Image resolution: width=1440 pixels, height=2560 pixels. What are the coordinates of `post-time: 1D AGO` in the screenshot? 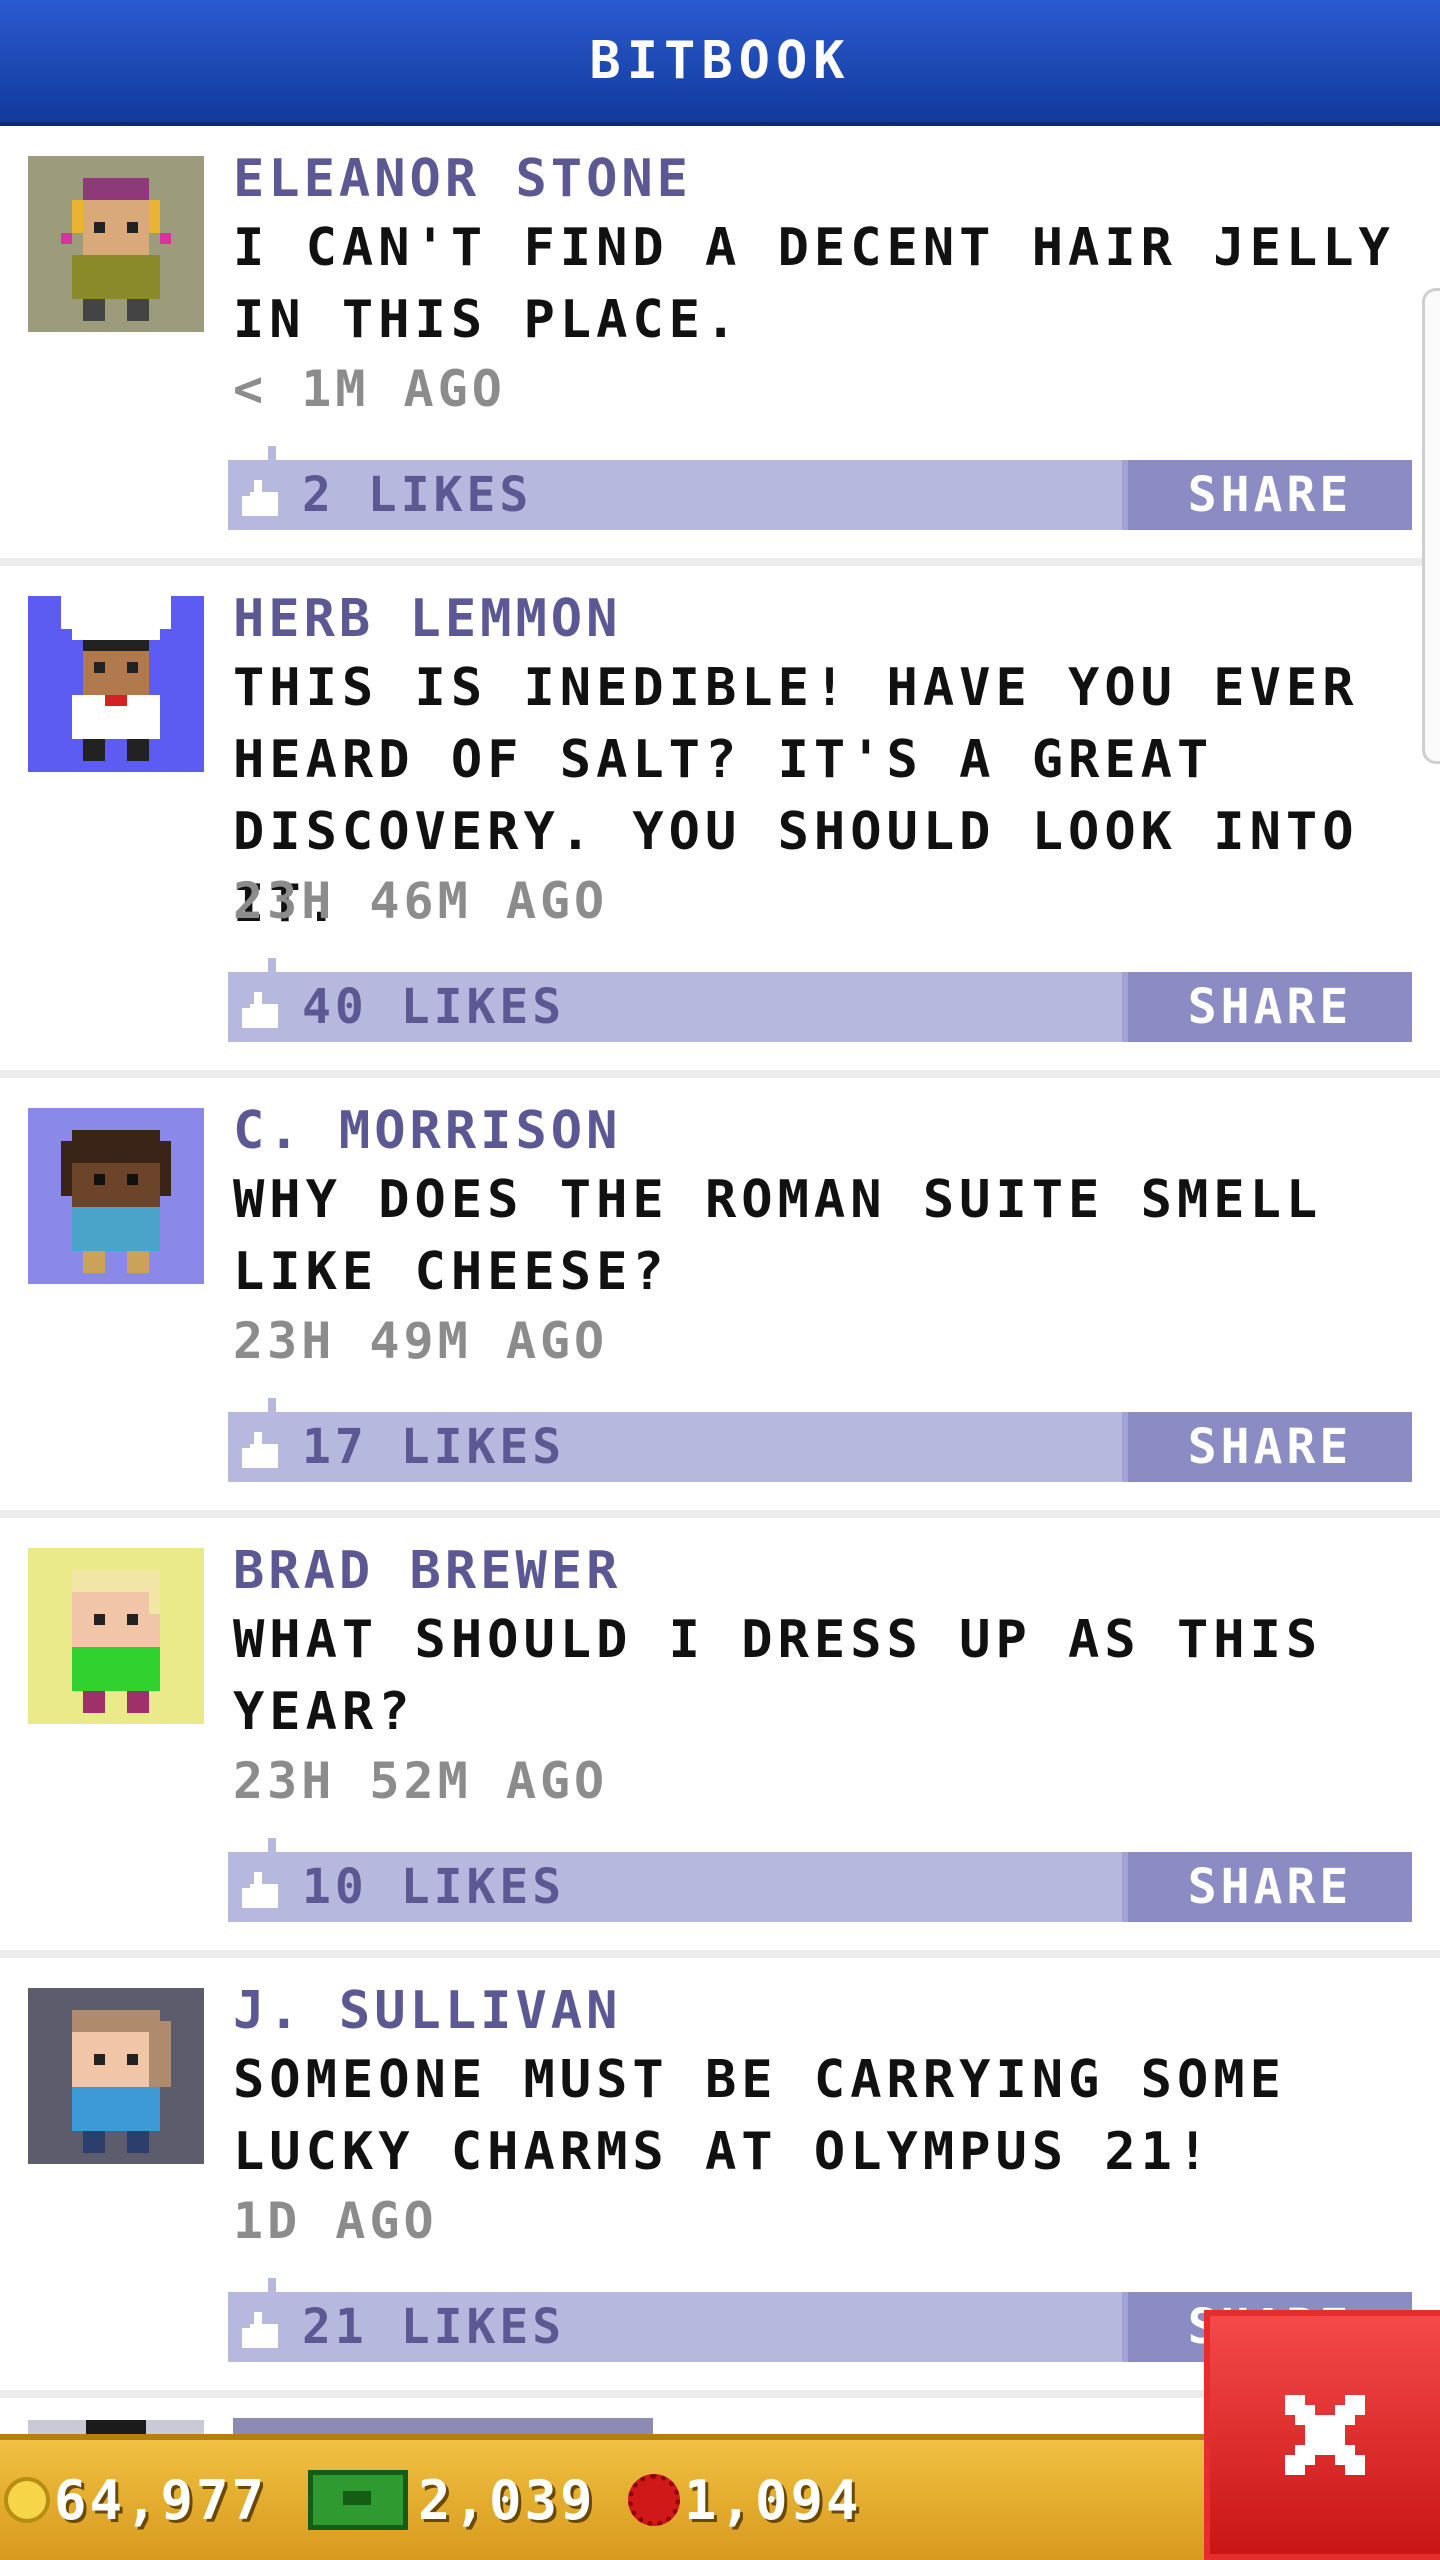 It's located at (335, 2221).